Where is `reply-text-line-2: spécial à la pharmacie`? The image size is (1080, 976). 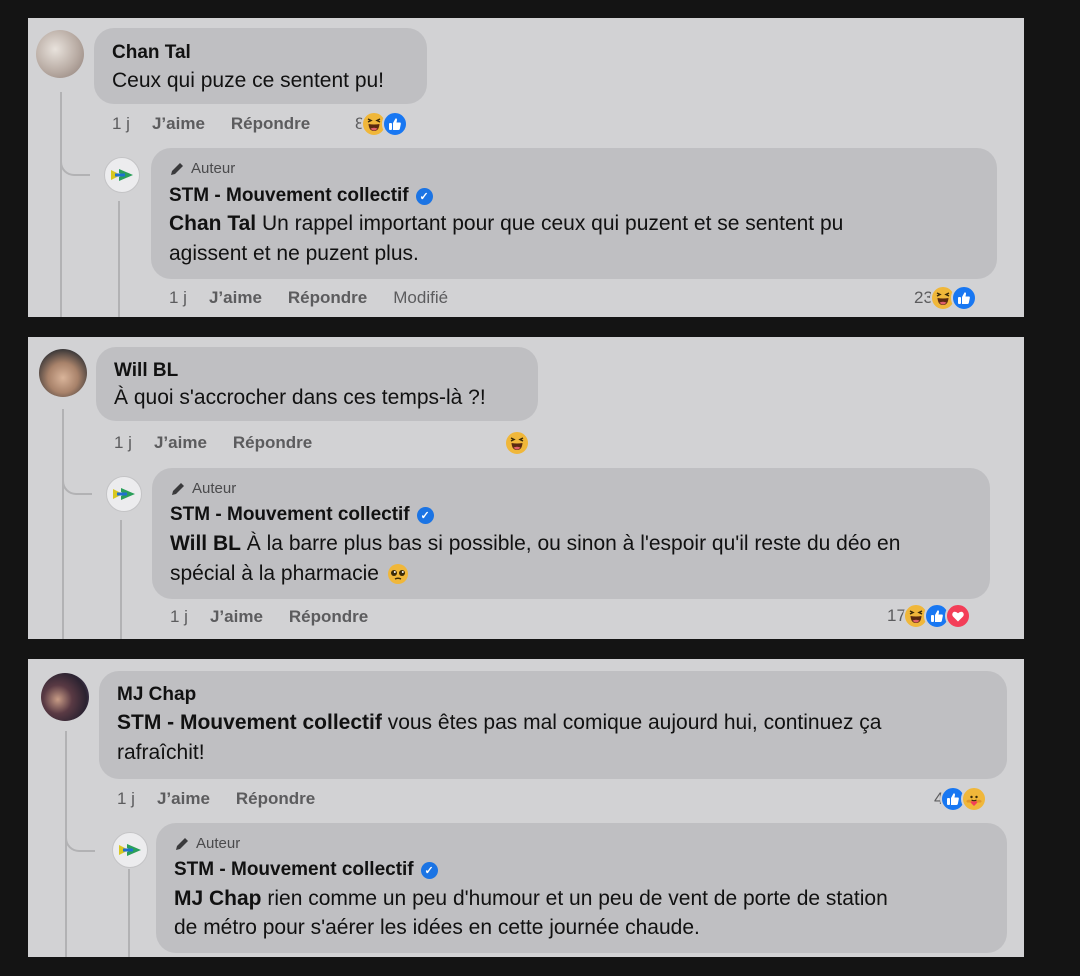
reply-text-line-2: spécial à la pharmacie is located at coordinates (289, 574).